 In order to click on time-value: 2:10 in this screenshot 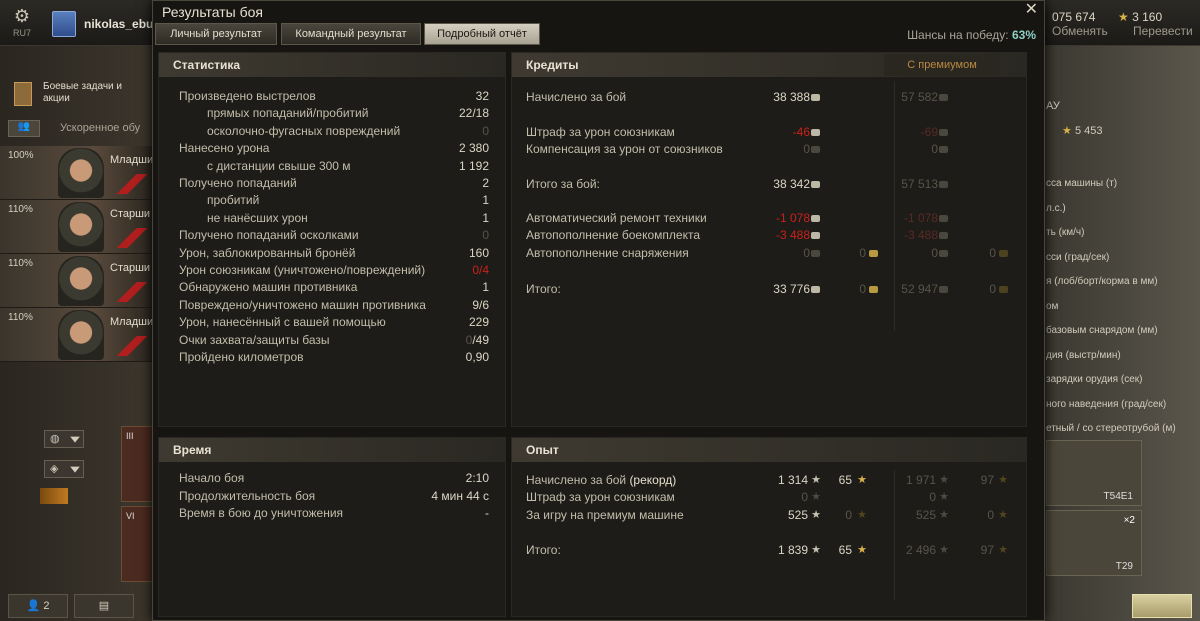, I will do `click(477, 478)`.